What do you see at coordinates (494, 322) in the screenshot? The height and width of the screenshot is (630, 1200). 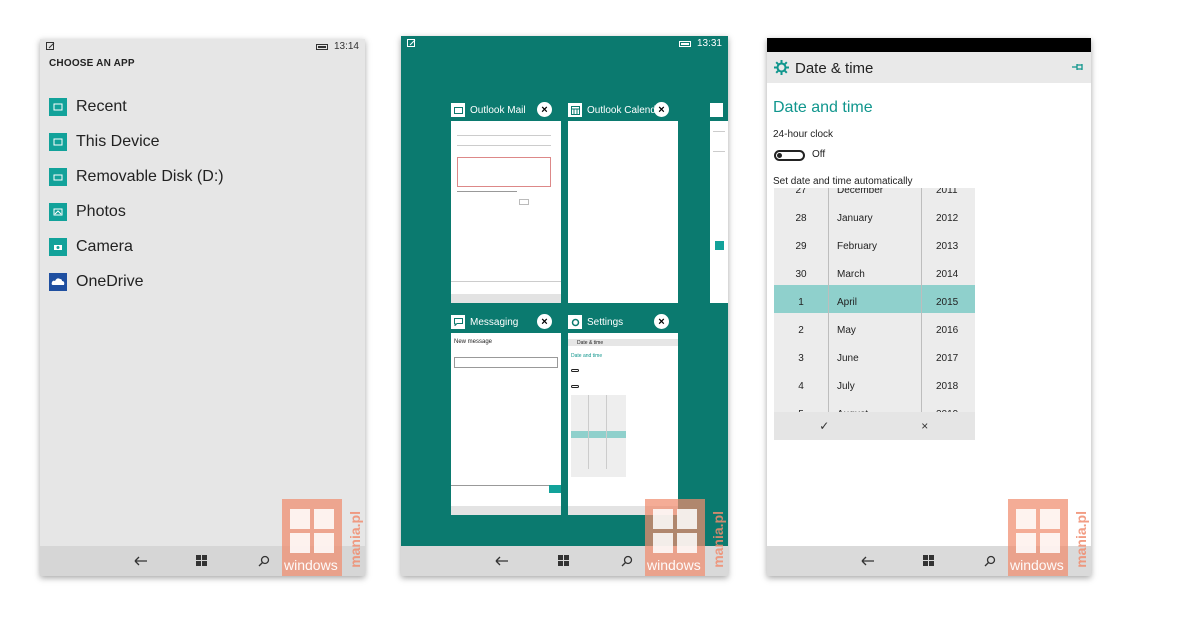 I see `card-title: Messaging` at bounding box center [494, 322].